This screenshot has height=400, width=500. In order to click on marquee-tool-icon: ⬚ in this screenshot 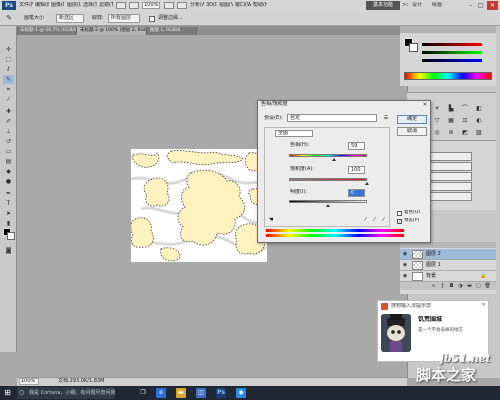, I will do `click(8, 59)`.